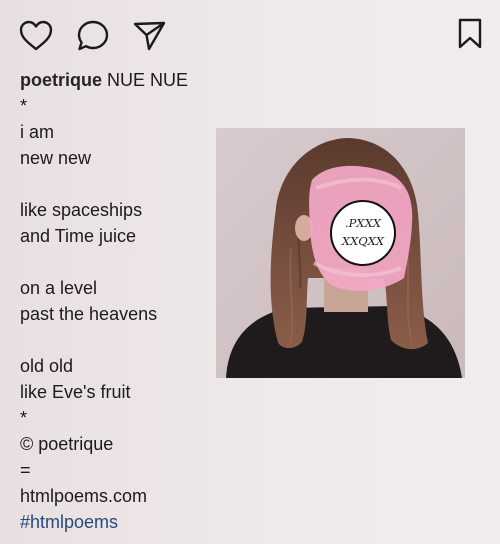 The height and width of the screenshot is (544, 500). I want to click on website-link: htmlpoems.com, so click(115, 496).